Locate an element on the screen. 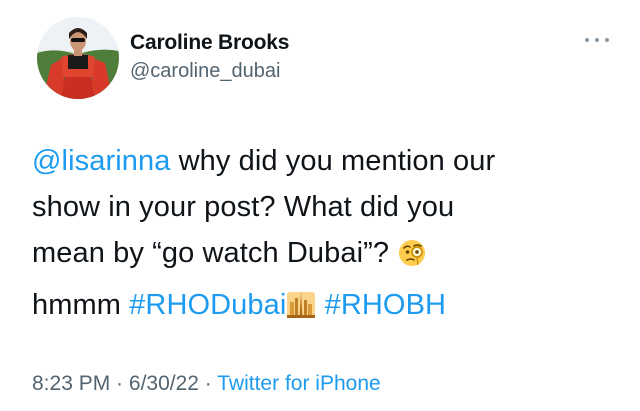 Image resolution: width=640 pixels, height=411 pixels. tweet-text-line-4: hmmm is located at coordinates (81, 305).